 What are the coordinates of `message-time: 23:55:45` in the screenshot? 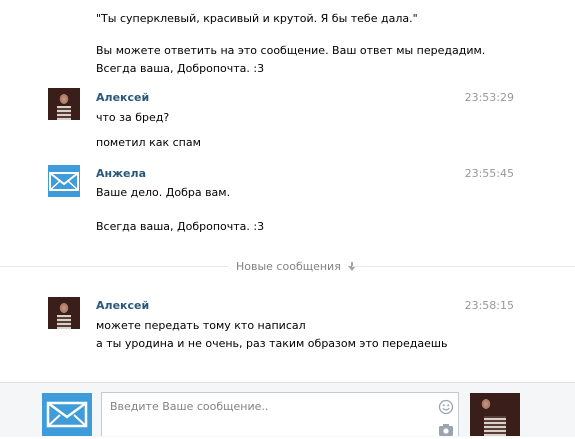 It's located at (489, 174).